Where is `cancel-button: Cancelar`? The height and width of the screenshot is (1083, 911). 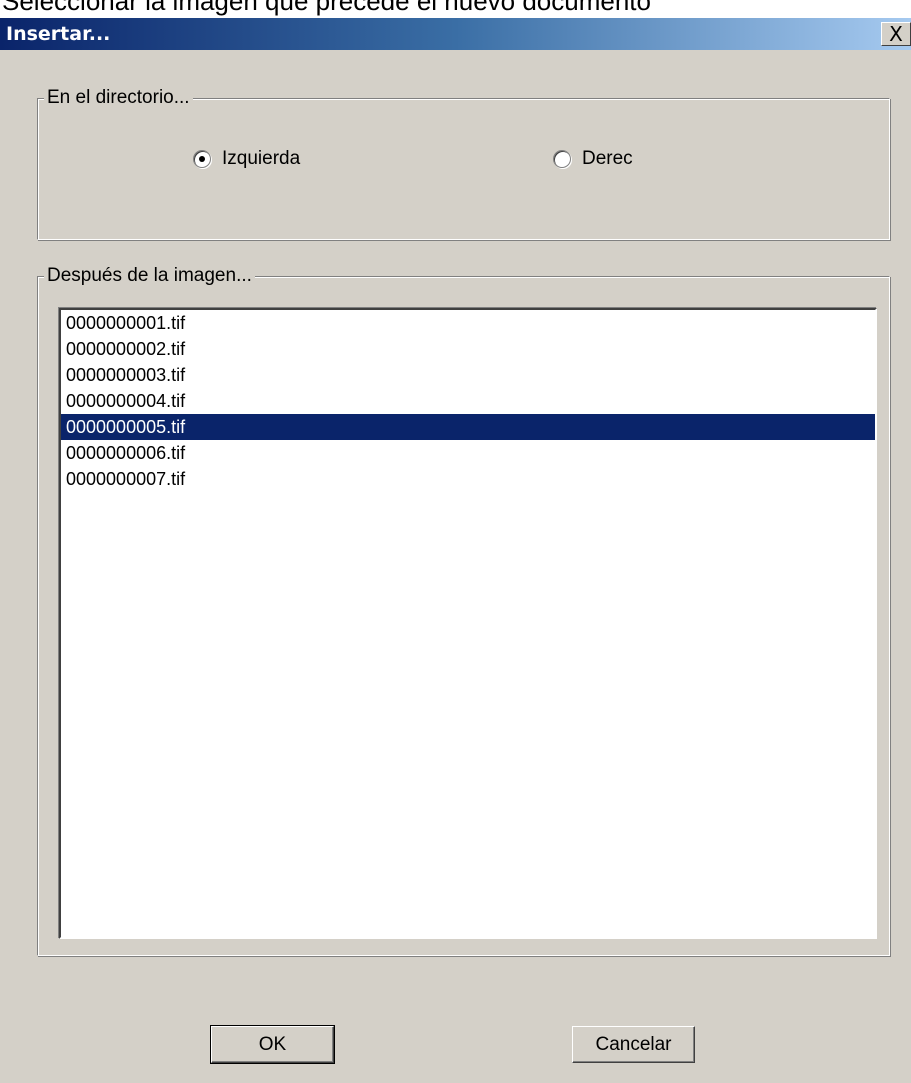 cancel-button: Cancelar is located at coordinates (633, 1044).